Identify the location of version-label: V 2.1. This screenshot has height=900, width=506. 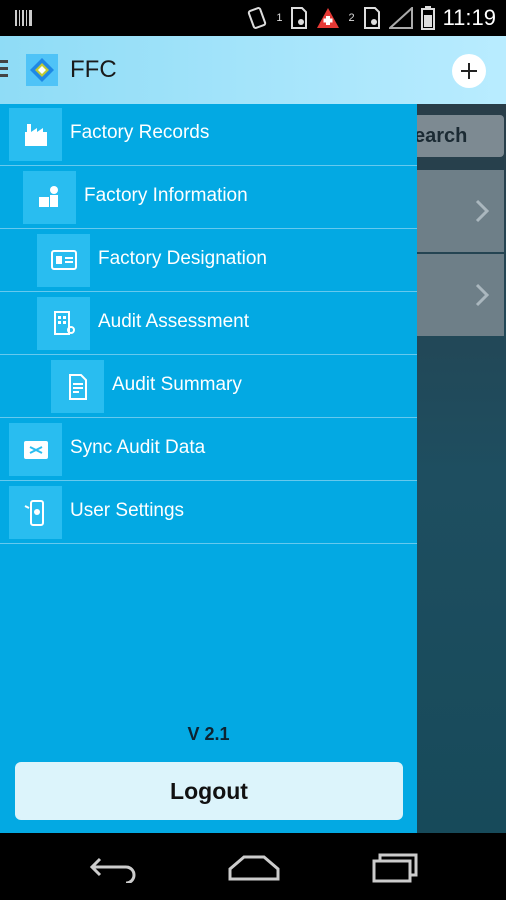
(208, 734).